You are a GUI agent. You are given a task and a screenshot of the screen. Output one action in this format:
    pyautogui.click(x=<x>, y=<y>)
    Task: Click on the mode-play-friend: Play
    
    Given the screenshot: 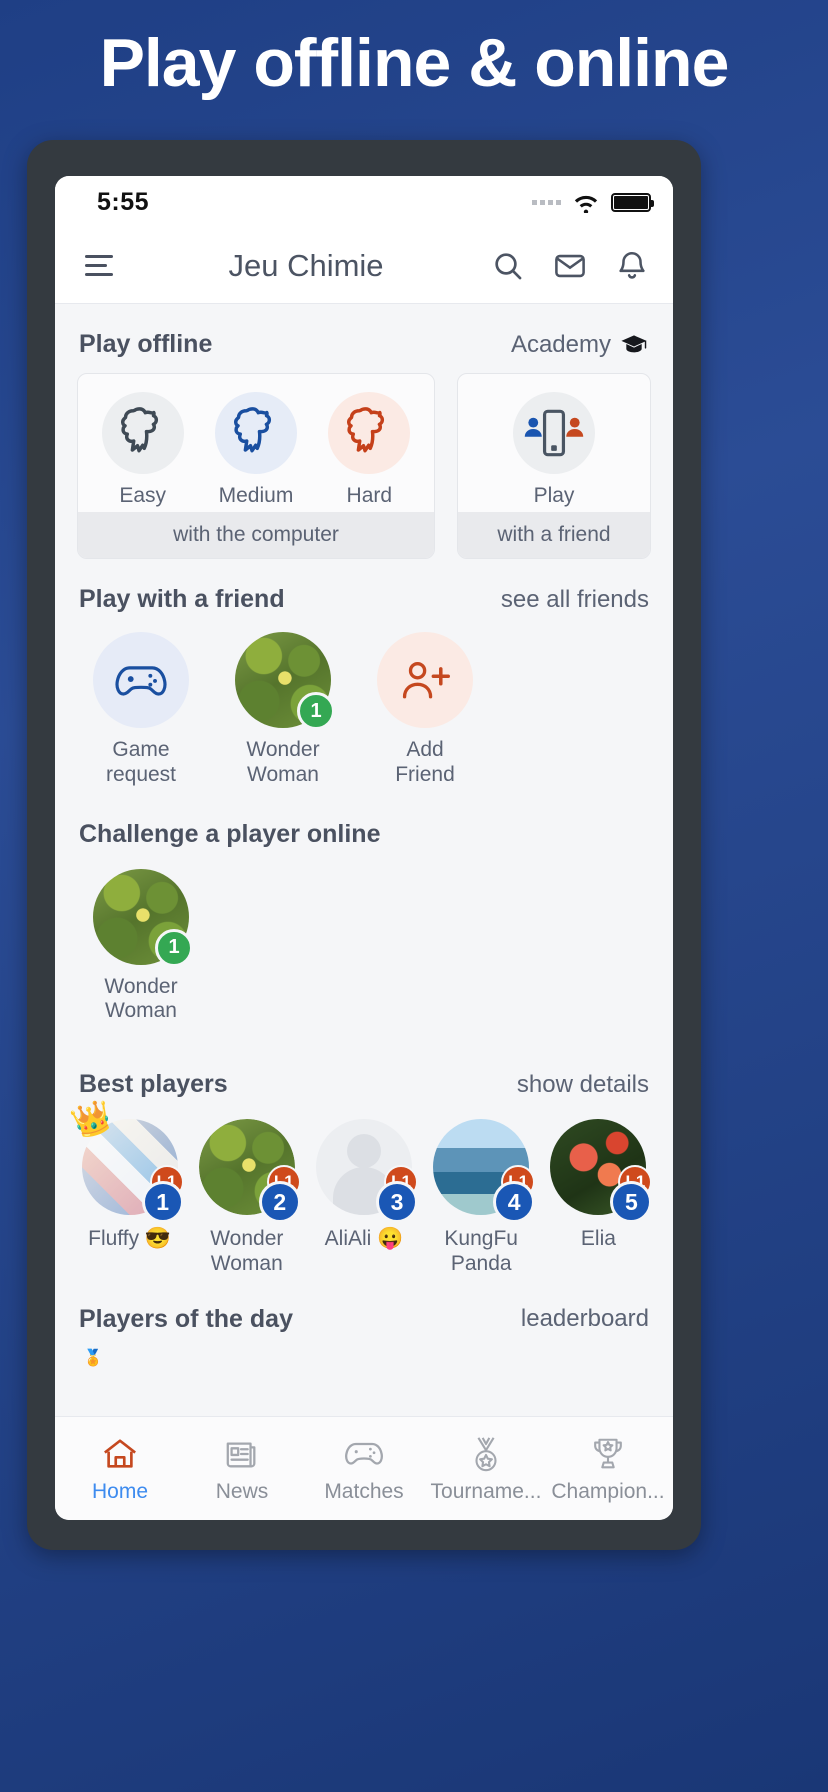 What is the action you would take?
    pyautogui.click(x=554, y=450)
    